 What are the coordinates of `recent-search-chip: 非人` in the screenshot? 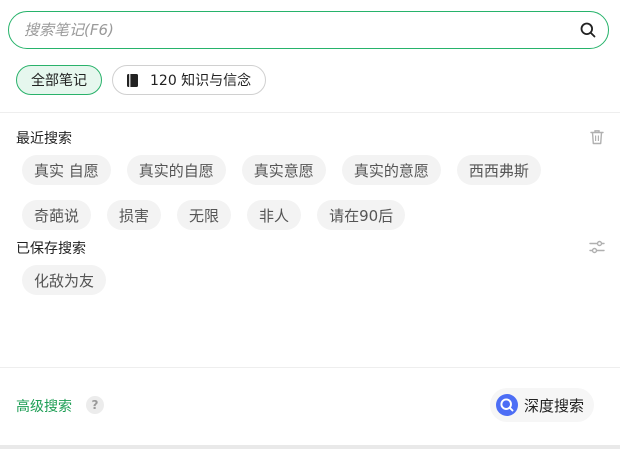 It's located at (274, 215).